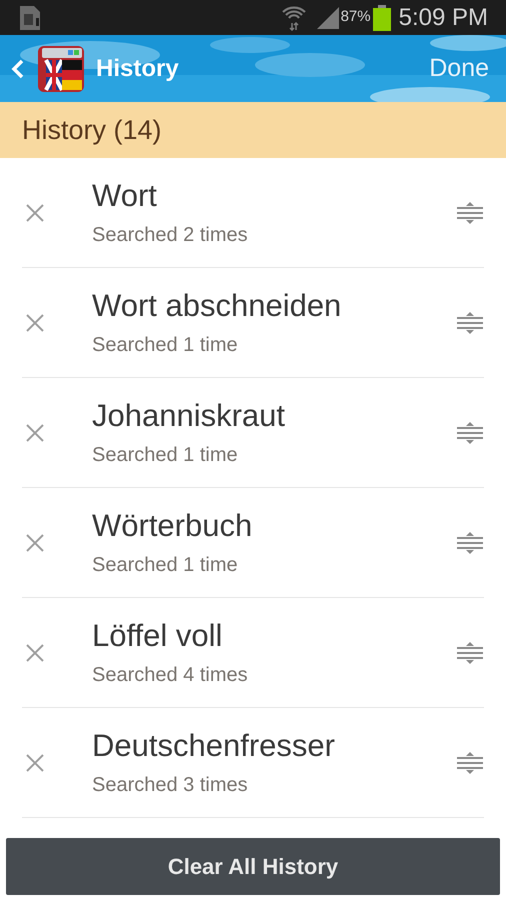  I want to click on search-count: Searched 2 times, so click(170, 235).